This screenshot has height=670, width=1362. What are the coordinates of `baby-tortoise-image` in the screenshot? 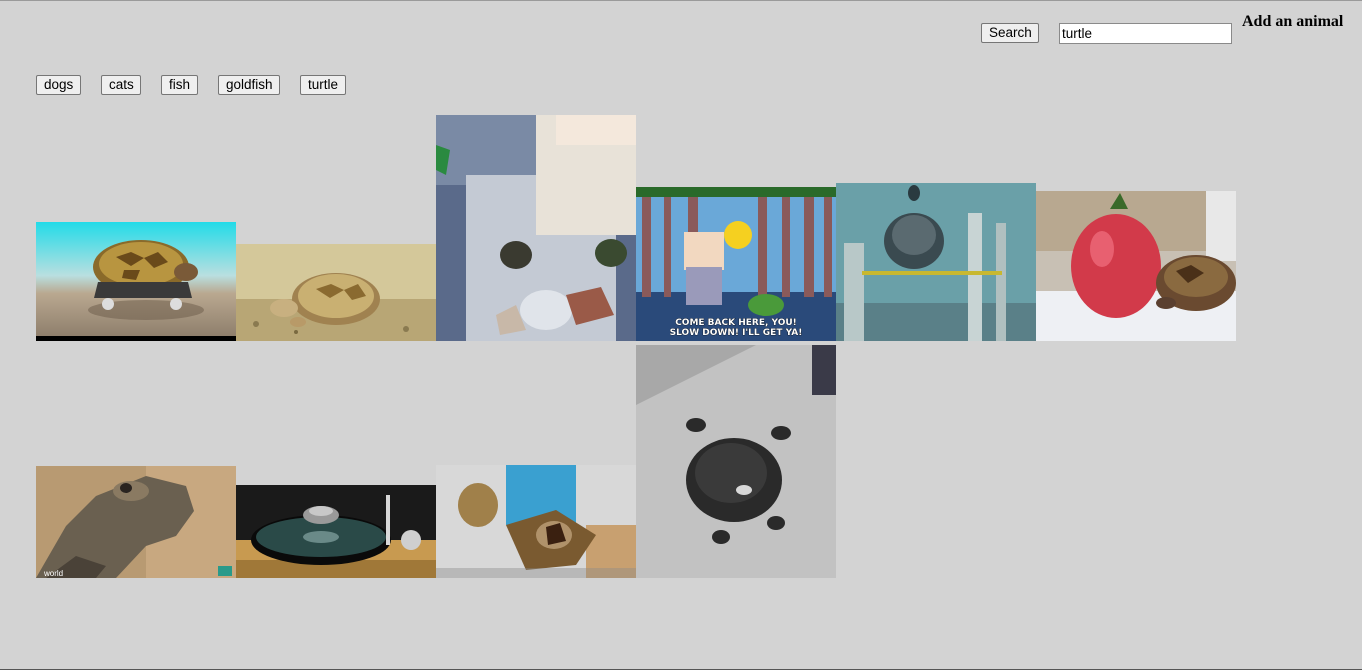 It's located at (336, 292).